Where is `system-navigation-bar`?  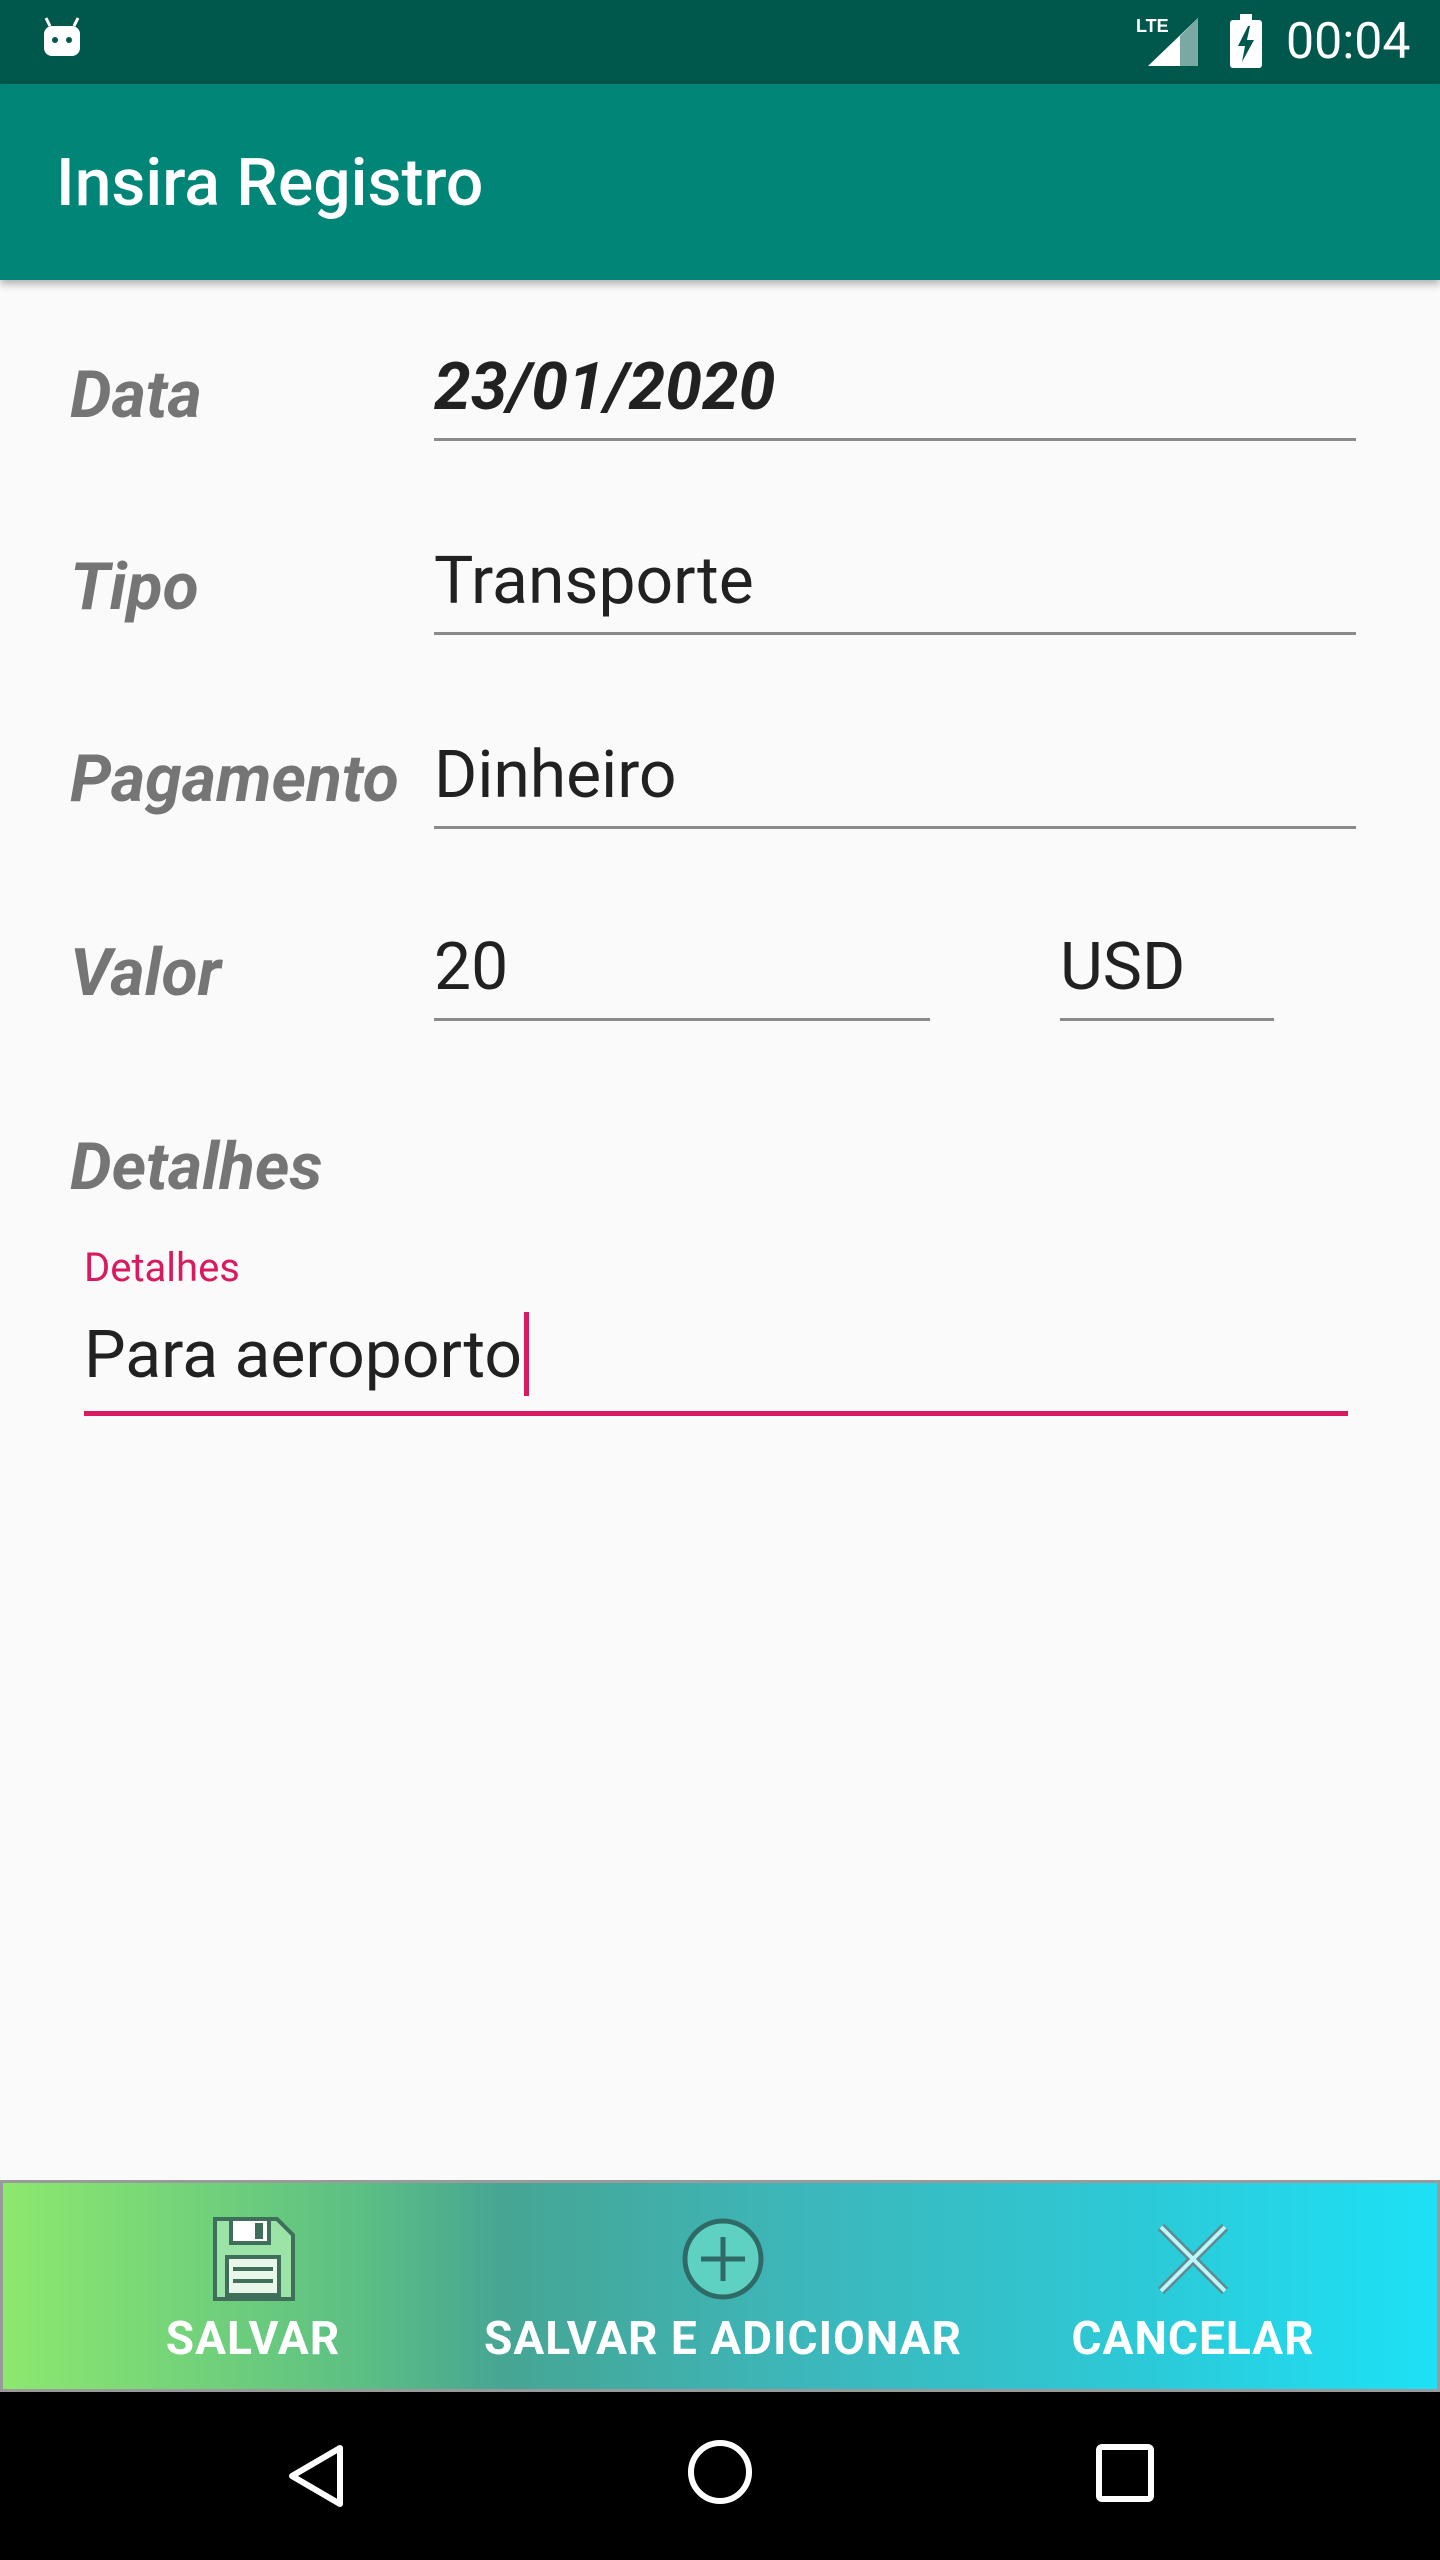 system-navigation-bar is located at coordinates (720, 2476).